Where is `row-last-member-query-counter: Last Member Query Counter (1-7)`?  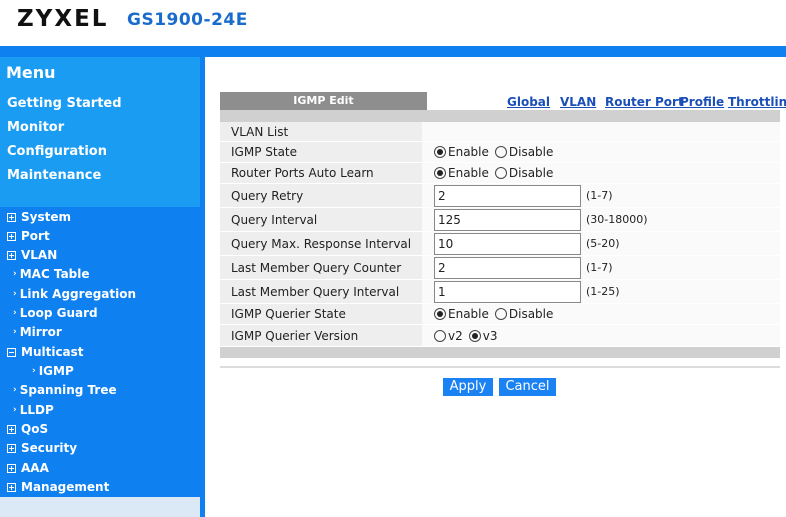
row-last-member-query-counter: Last Member Query Counter (1-7) is located at coordinates (500, 268).